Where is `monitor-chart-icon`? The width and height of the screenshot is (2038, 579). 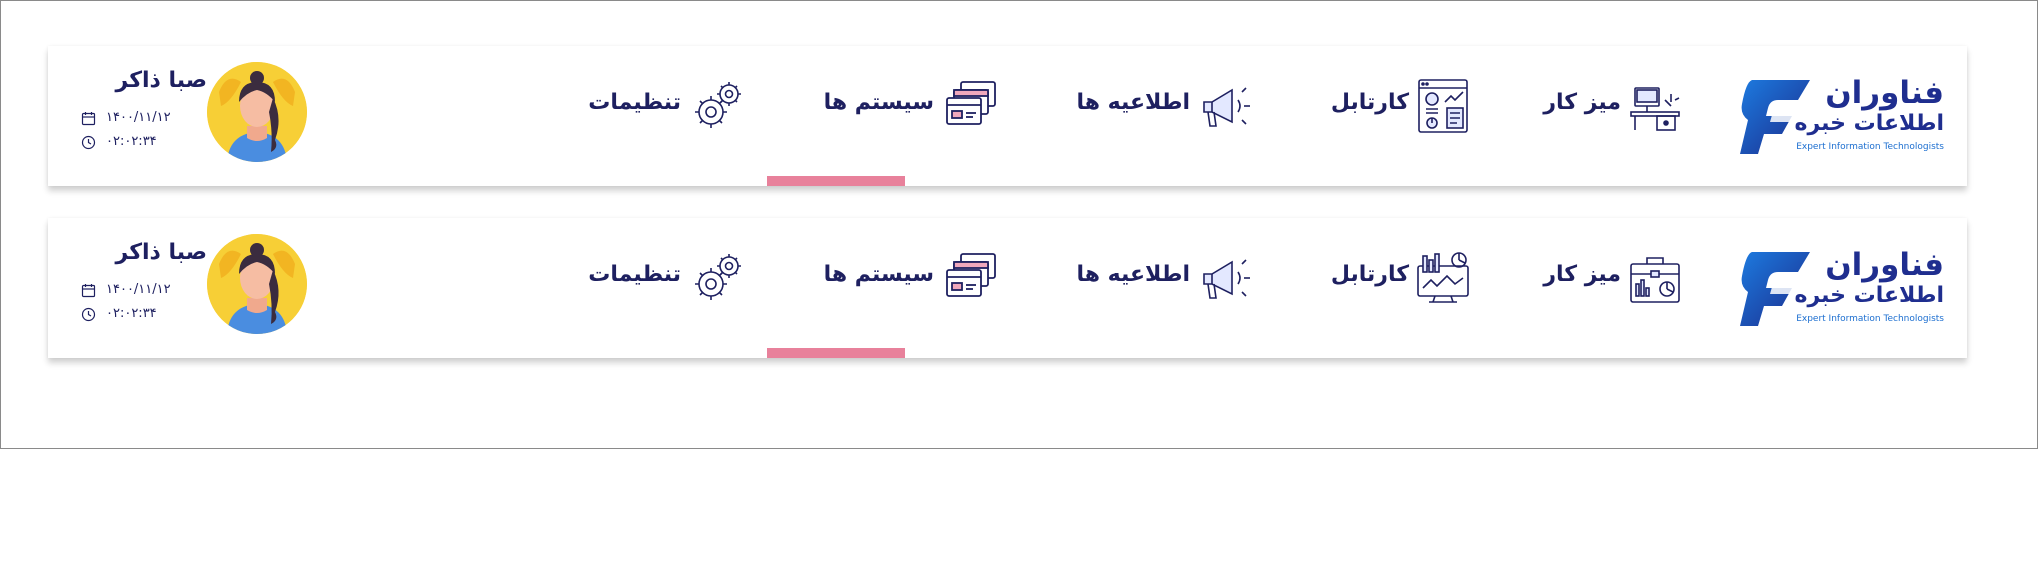
monitor-chart-icon is located at coordinates (1443, 277).